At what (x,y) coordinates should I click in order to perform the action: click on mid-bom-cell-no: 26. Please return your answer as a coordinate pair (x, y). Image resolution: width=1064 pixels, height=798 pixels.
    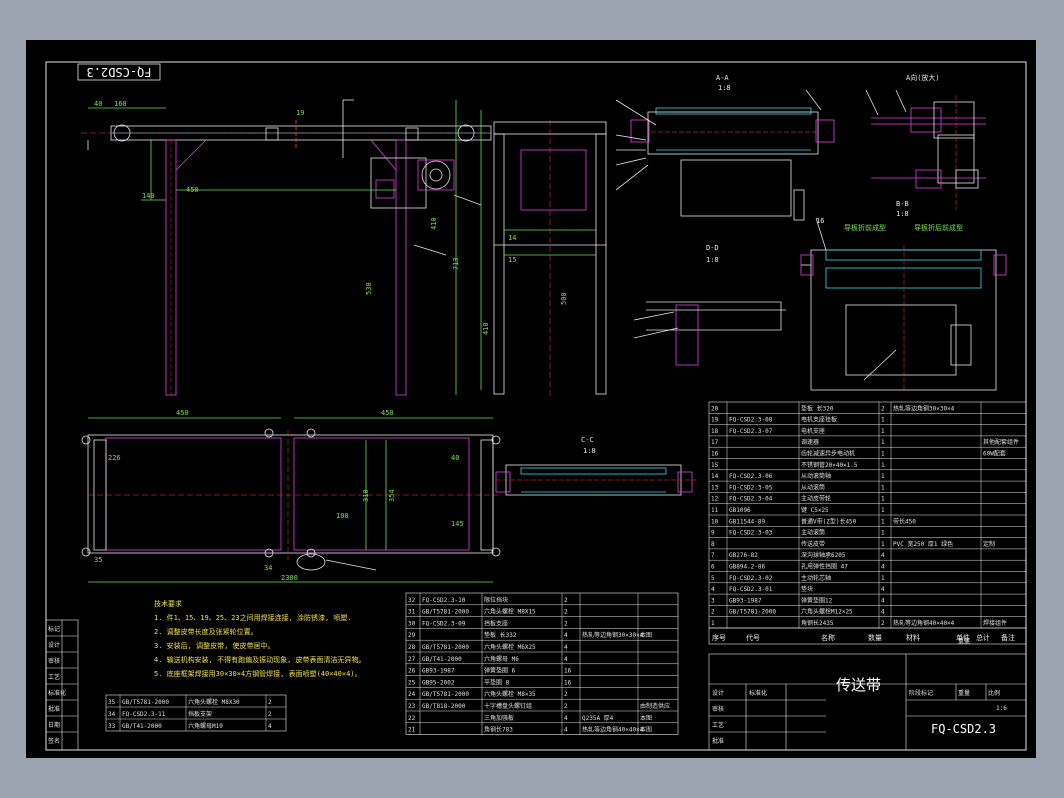
    Looking at the image, I should click on (412, 671).